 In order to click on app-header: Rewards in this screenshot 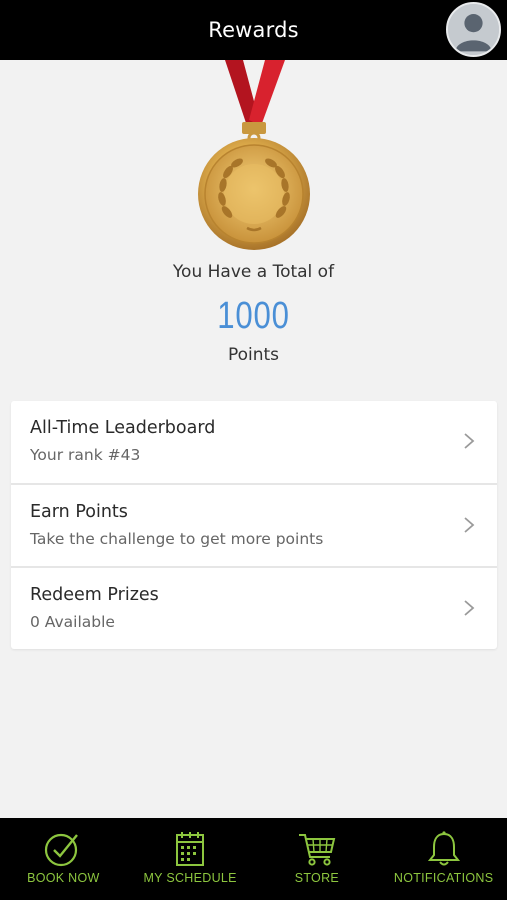, I will do `click(253, 30)`.